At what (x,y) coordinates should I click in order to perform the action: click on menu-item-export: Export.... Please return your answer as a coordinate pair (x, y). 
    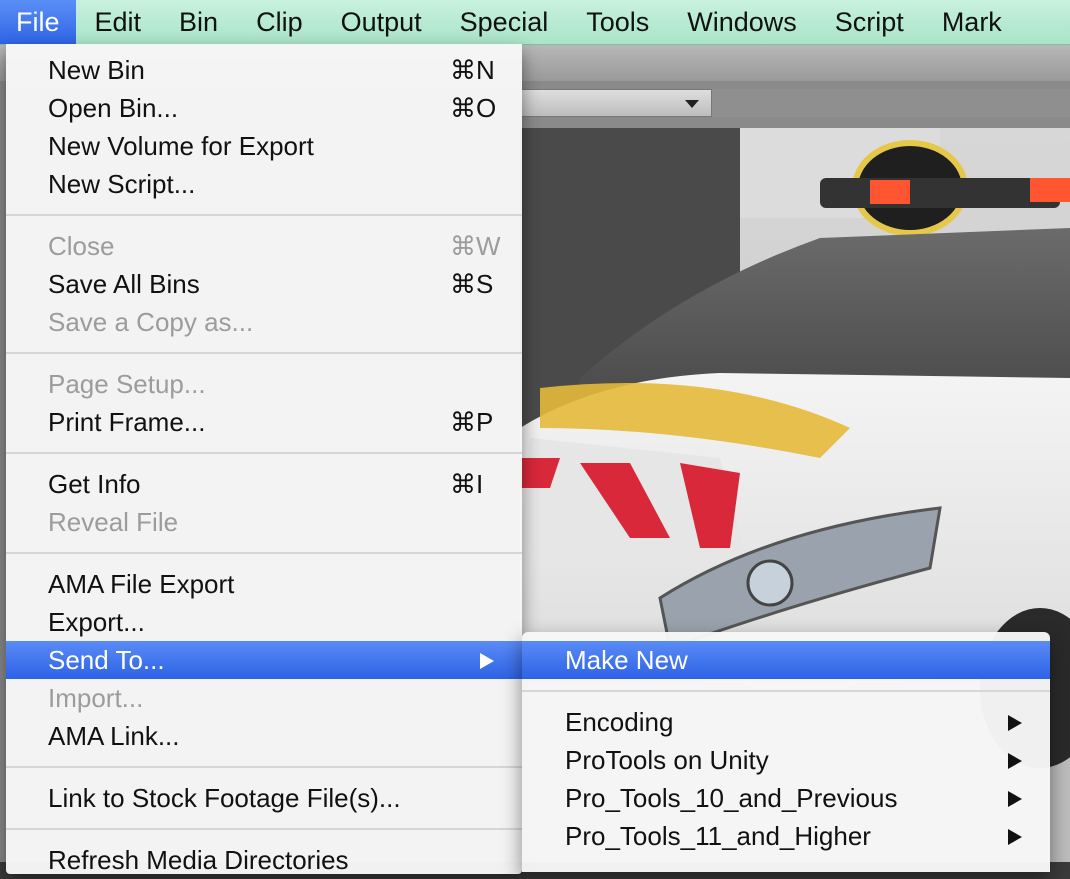
    Looking at the image, I should click on (264, 622).